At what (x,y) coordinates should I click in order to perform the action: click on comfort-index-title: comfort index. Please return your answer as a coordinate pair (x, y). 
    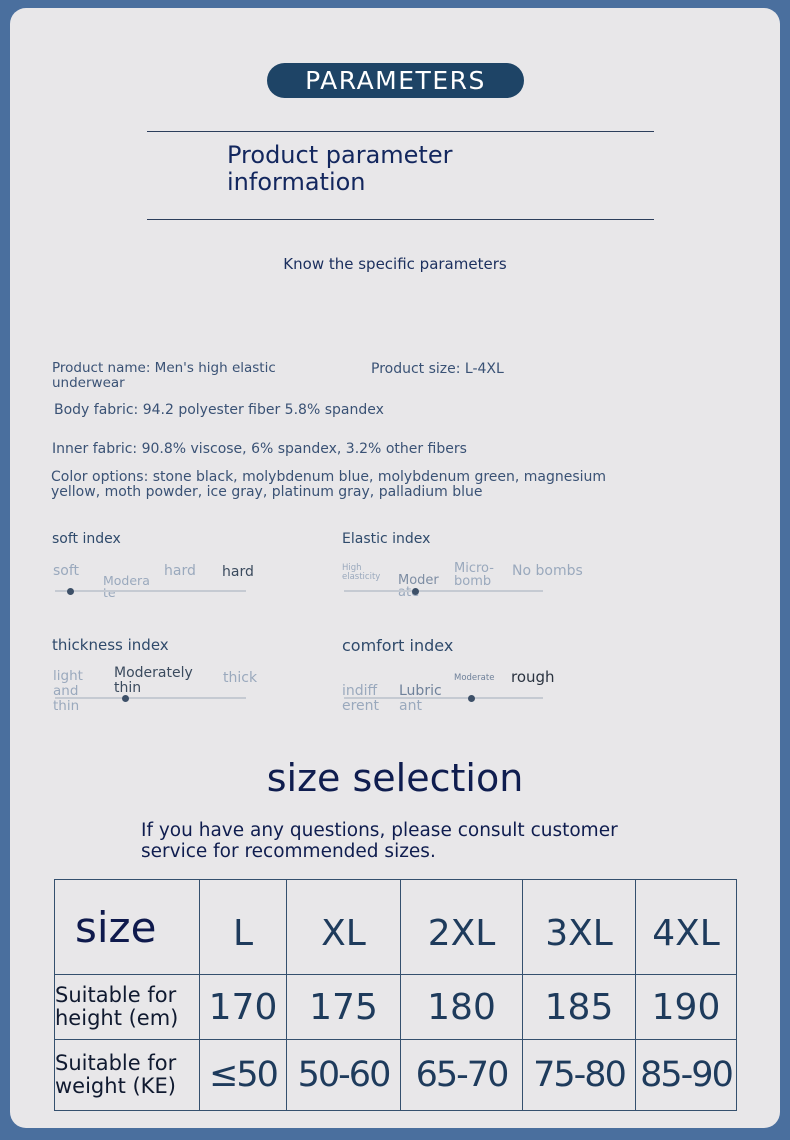
    Looking at the image, I should click on (398, 645).